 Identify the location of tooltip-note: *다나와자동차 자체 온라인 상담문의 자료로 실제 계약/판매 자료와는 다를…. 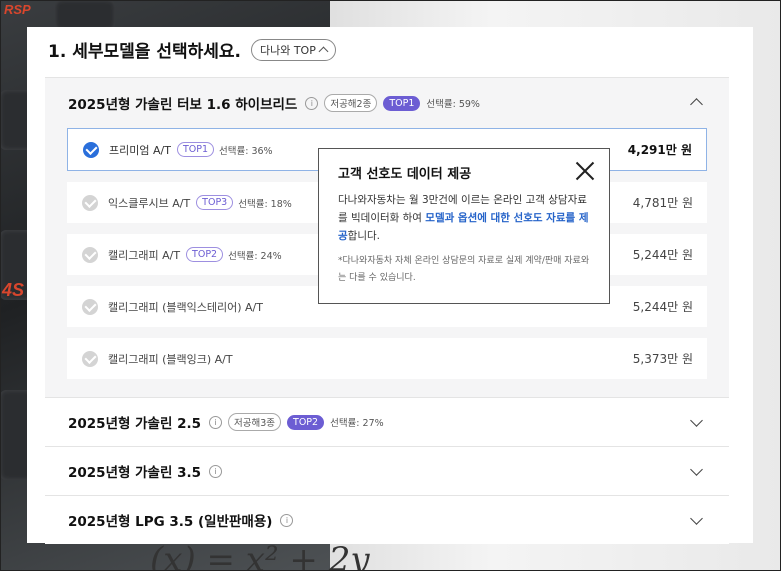
(464, 269).